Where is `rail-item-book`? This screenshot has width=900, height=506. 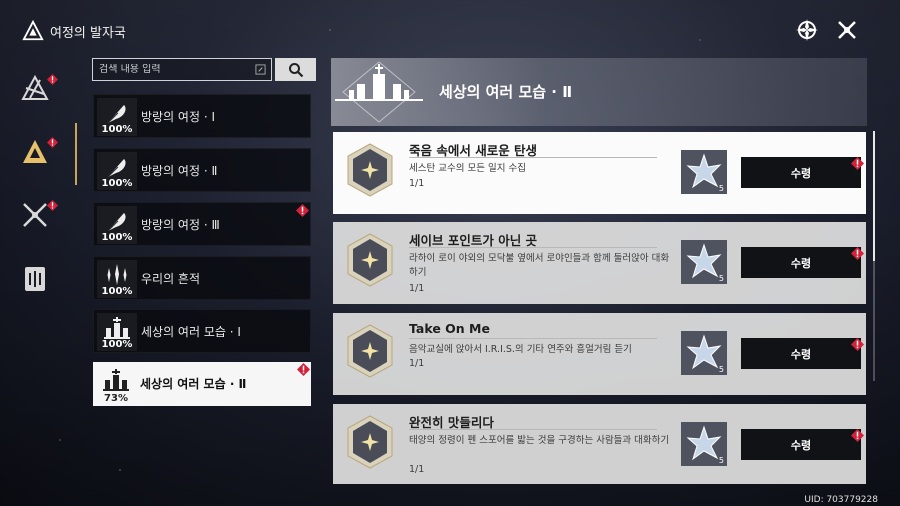
rail-item-book is located at coordinates (35, 279).